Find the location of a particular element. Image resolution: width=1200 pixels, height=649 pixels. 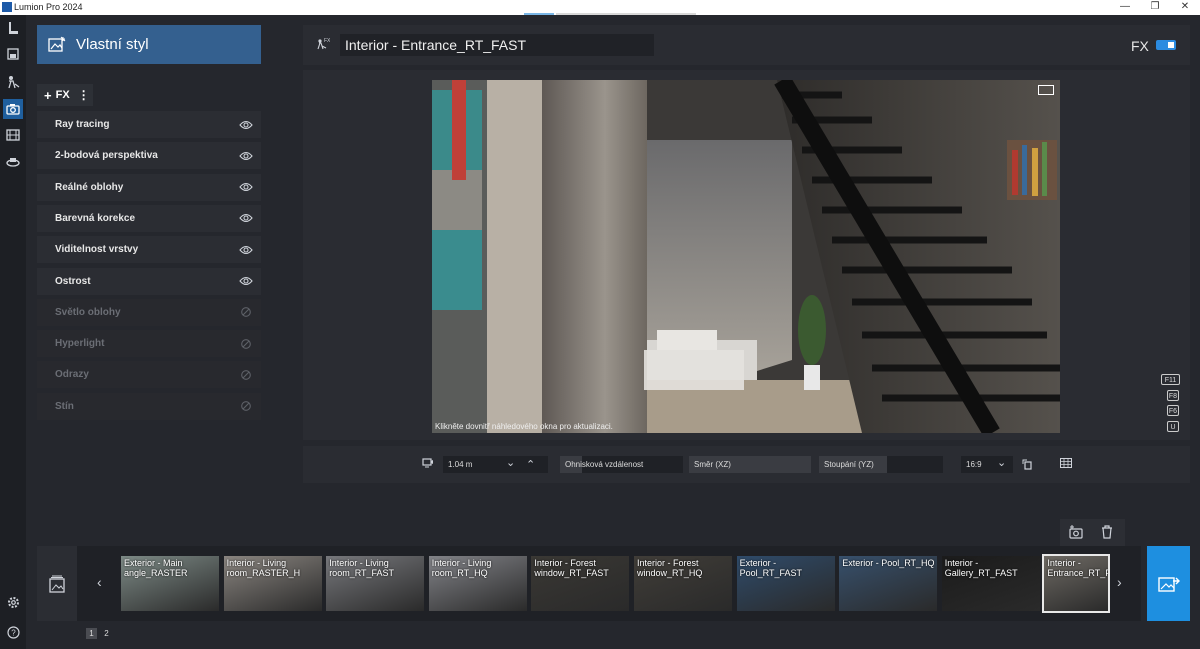

shortcut-key: U is located at coordinates (1173, 426).